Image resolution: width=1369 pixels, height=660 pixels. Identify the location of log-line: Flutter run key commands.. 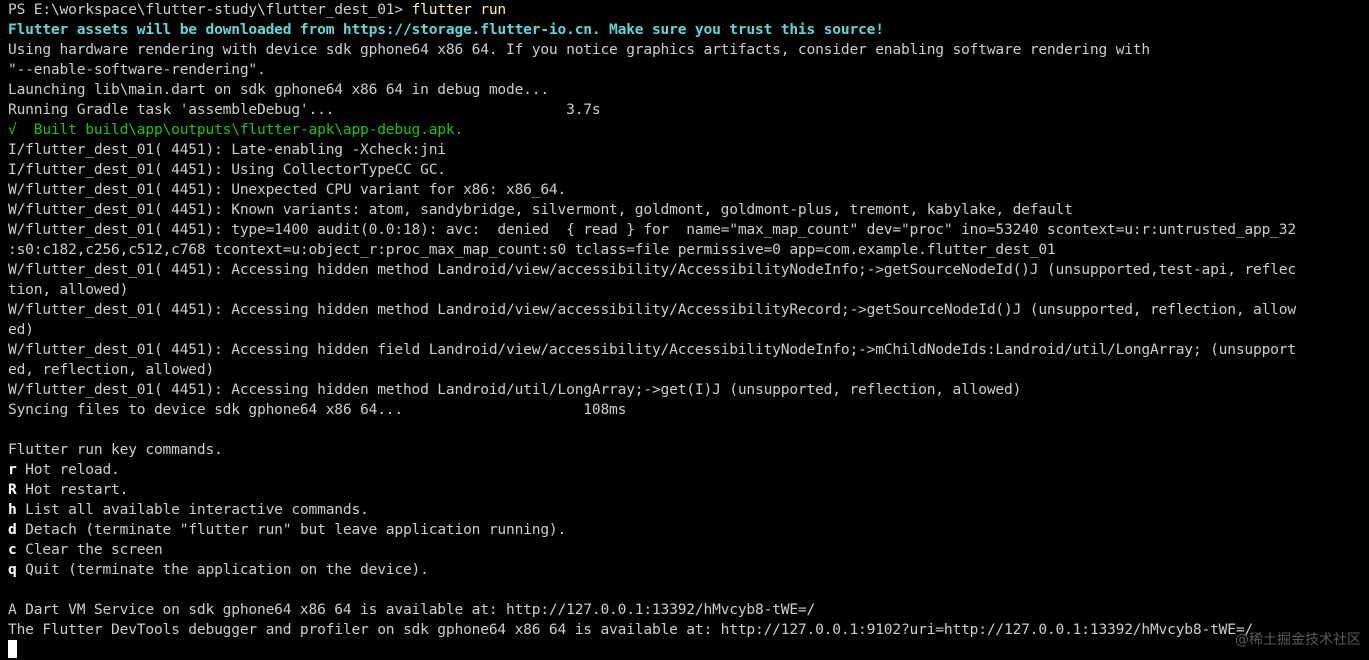
(115, 449).